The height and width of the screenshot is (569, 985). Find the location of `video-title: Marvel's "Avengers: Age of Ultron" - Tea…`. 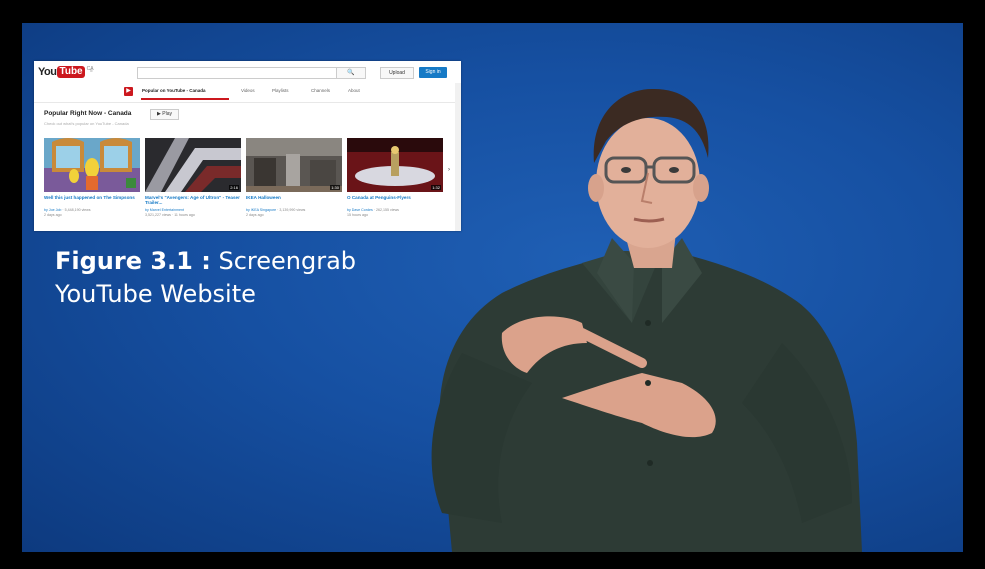

video-title: Marvel's "Avengers: Age of Ultron" - Tea… is located at coordinates (193, 200).